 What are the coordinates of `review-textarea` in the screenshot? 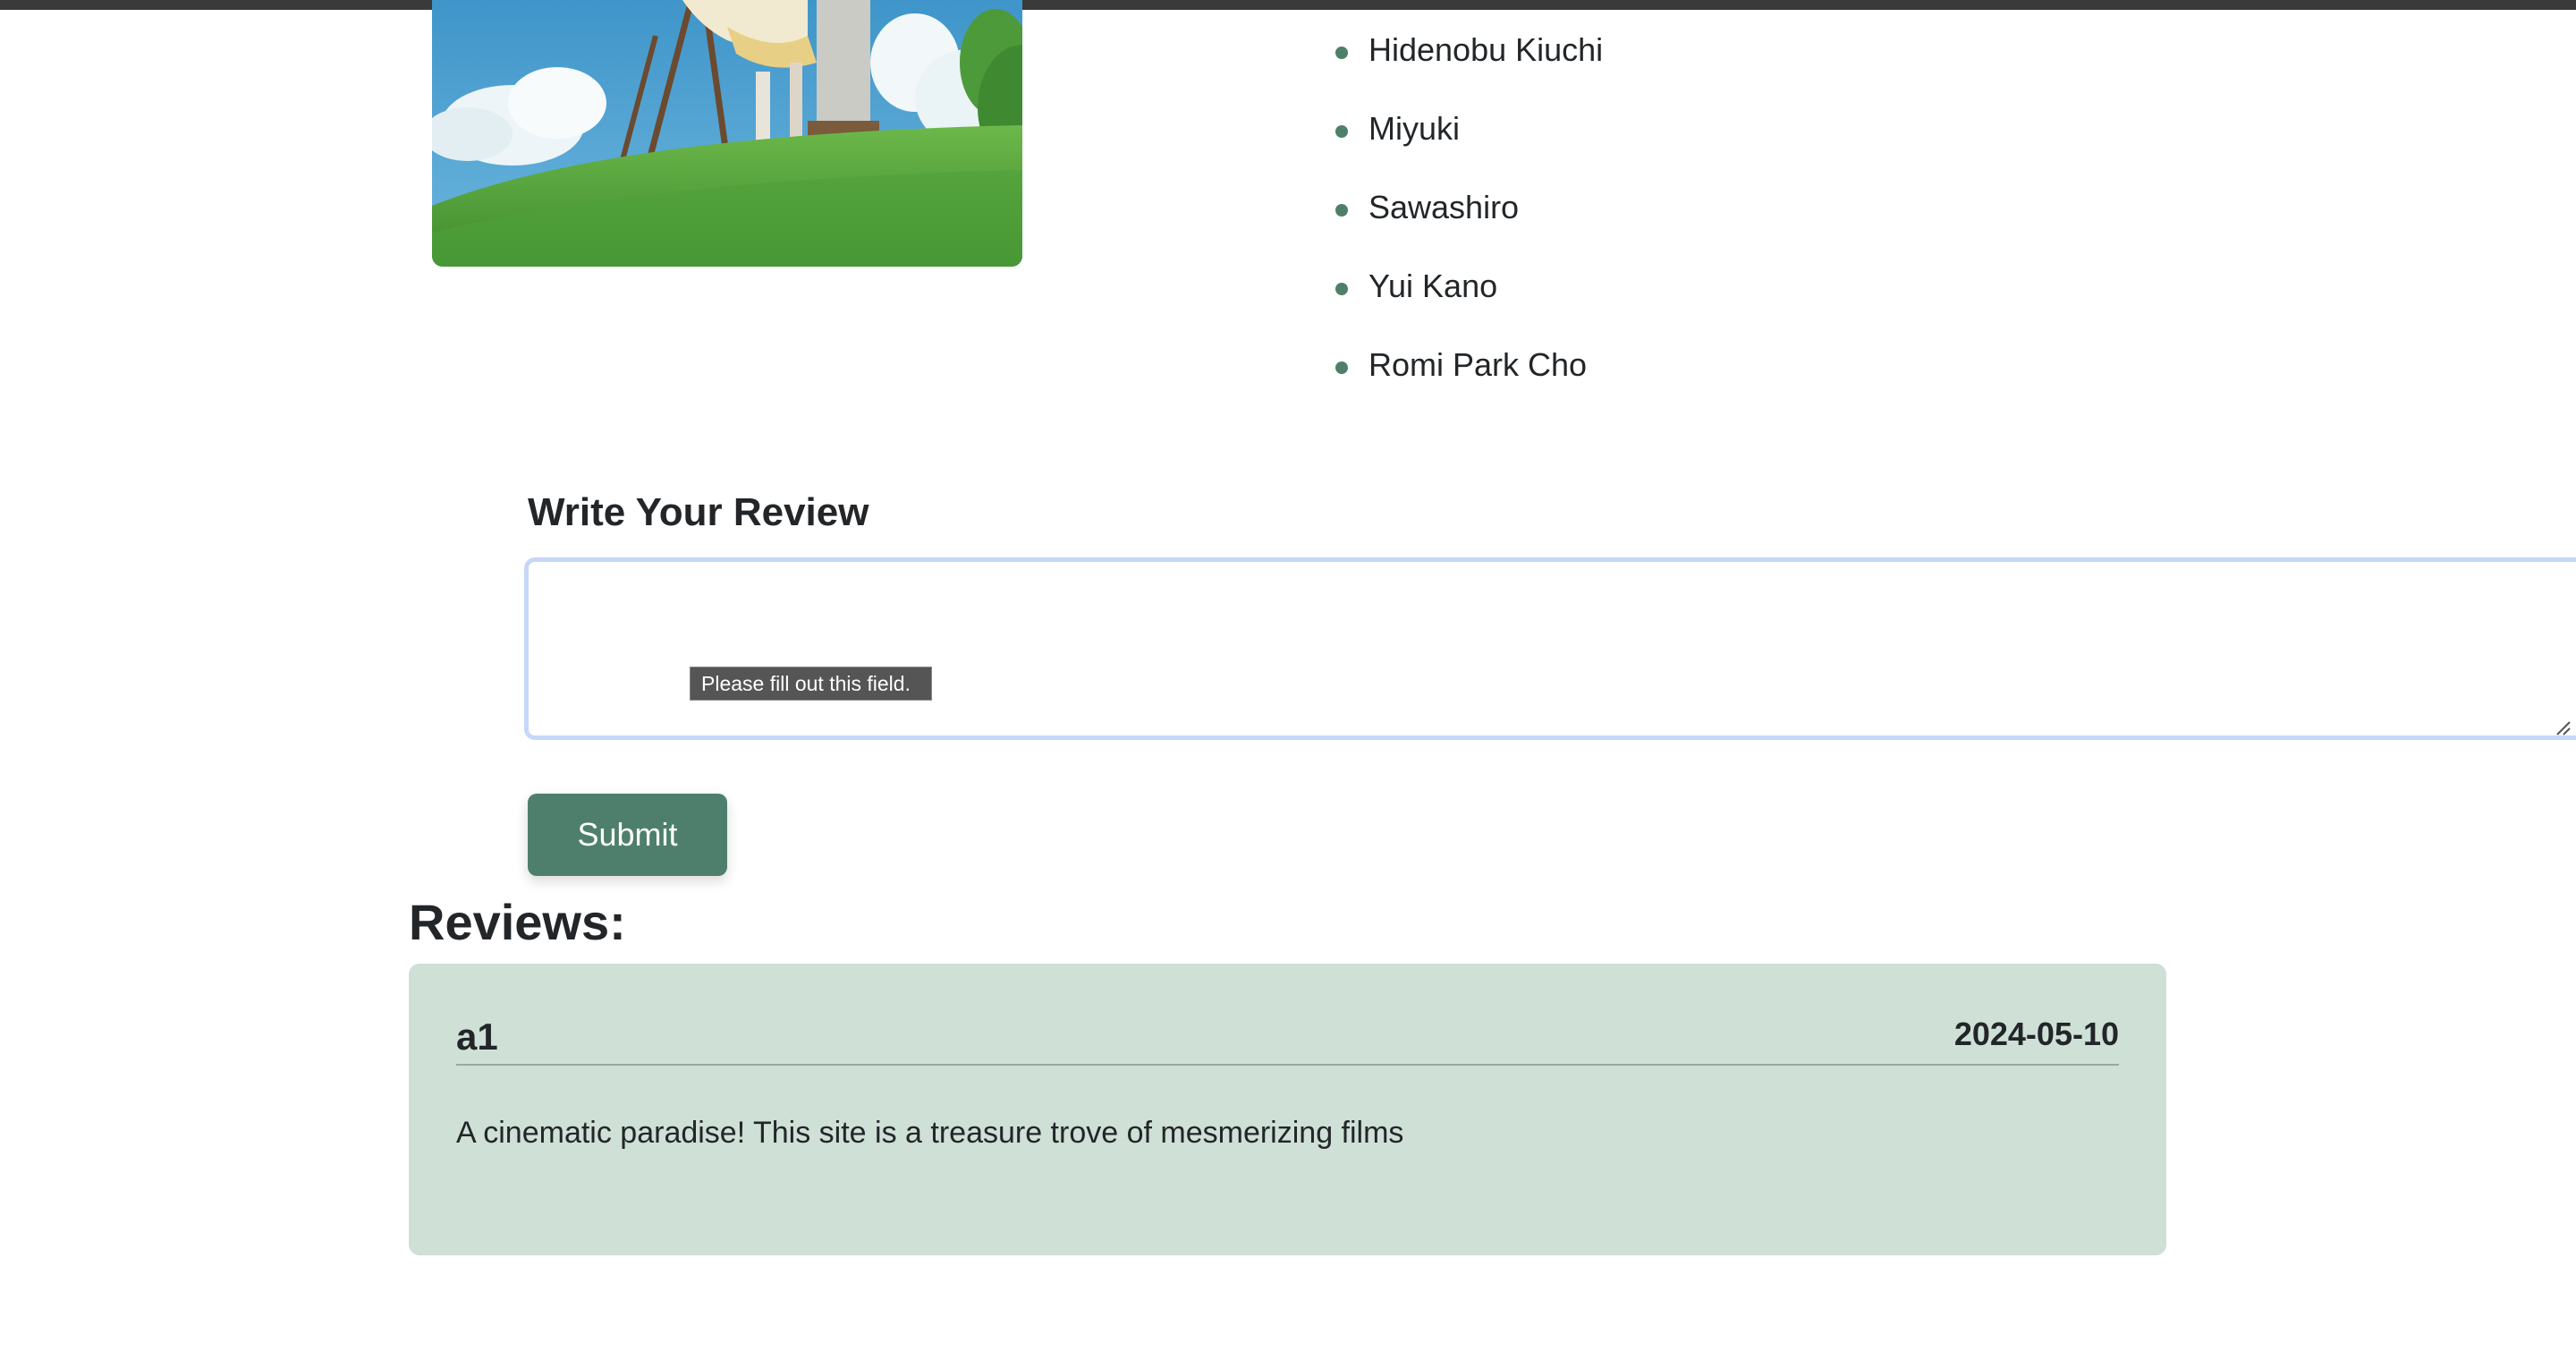 It's located at (1550, 649).